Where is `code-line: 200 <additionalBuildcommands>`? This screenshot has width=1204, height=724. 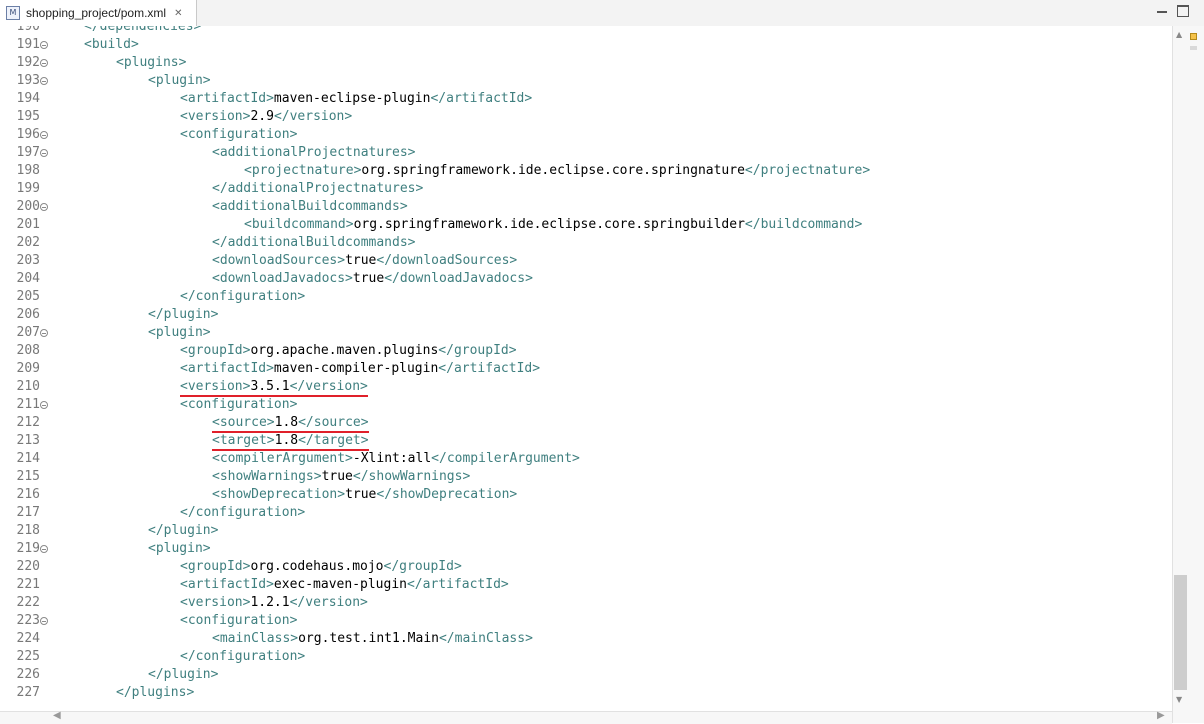 code-line: 200 <additionalBuildcommands> is located at coordinates (586, 207).